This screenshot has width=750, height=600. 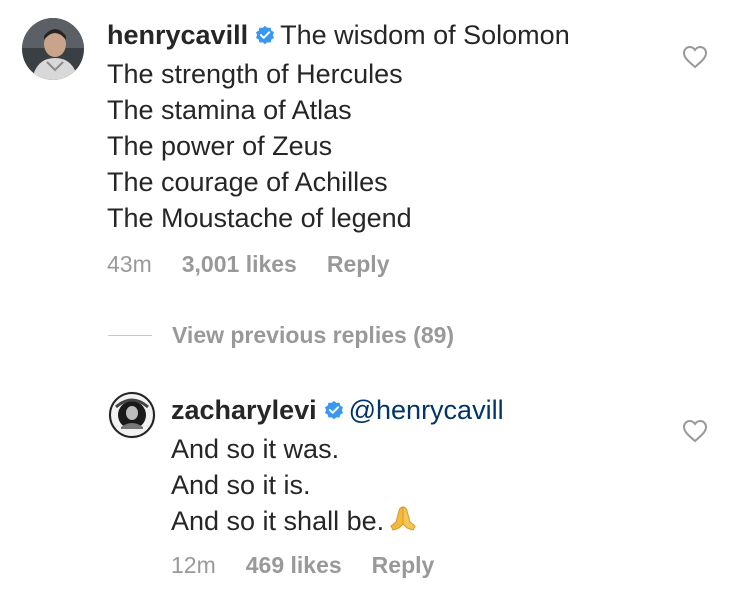 I want to click on timestamp: 12m, so click(x=193, y=565).